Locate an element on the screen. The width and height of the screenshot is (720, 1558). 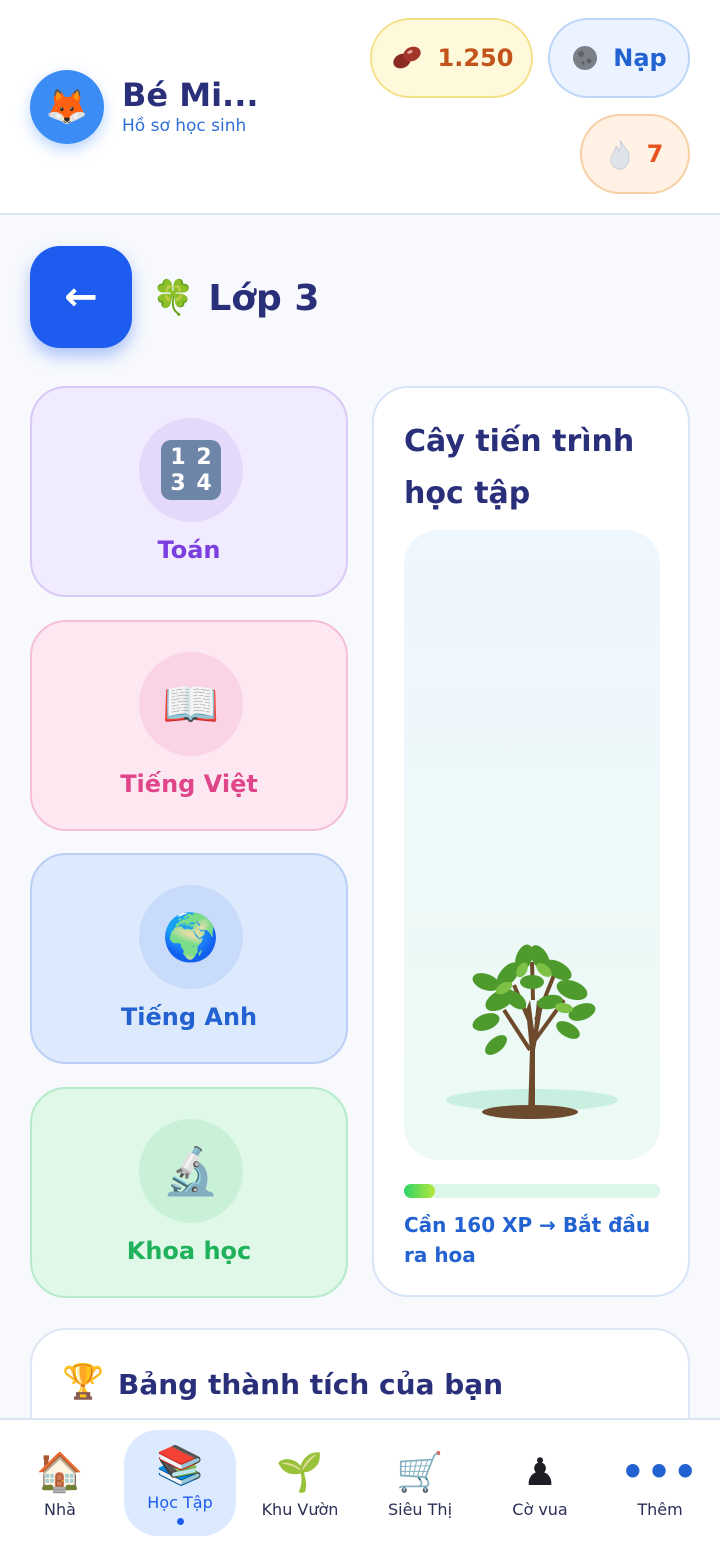
tree-card-title: Cây tiến trình học tập is located at coordinates (519, 467).